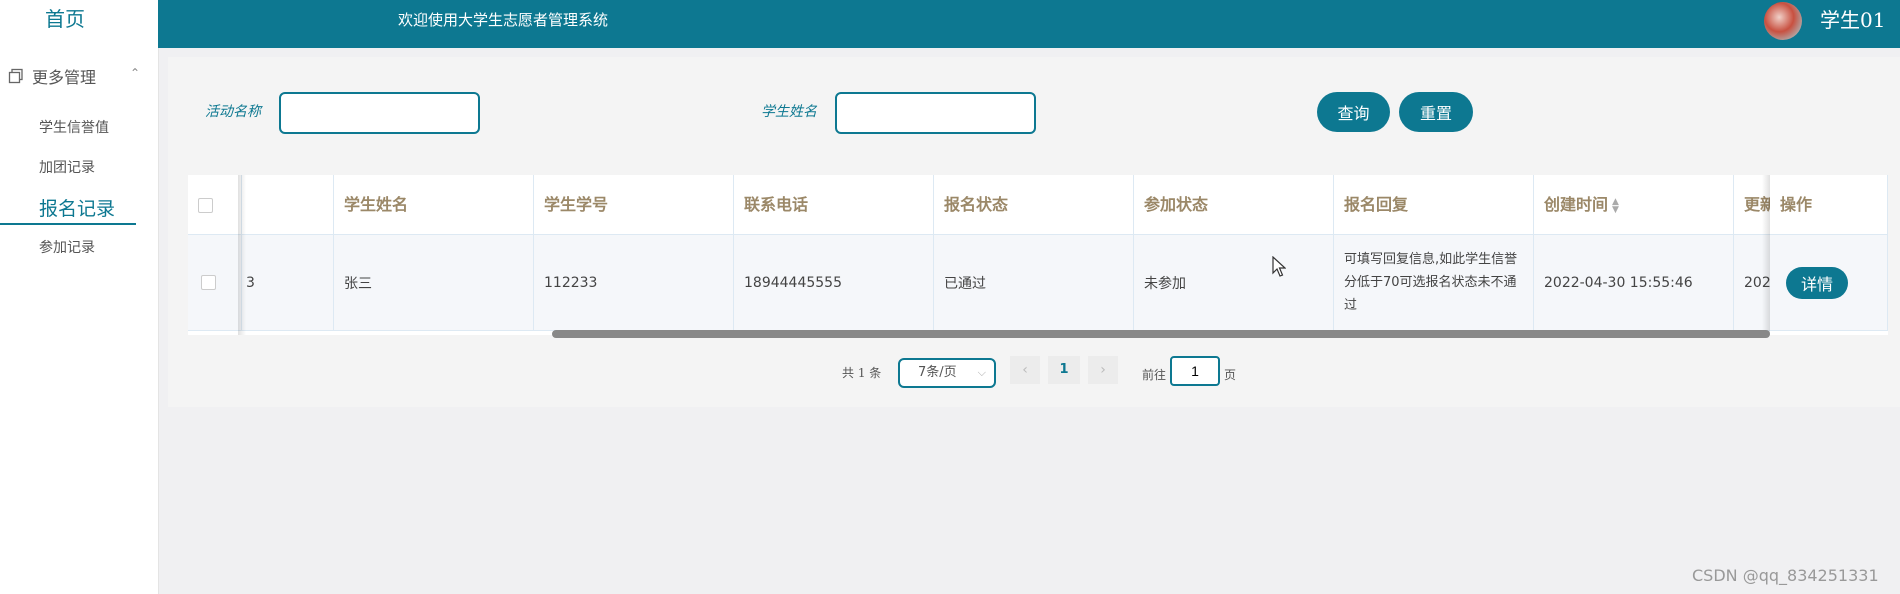  Describe the element at coordinates (215, 205) in the screenshot. I see `select-all-cell` at that location.